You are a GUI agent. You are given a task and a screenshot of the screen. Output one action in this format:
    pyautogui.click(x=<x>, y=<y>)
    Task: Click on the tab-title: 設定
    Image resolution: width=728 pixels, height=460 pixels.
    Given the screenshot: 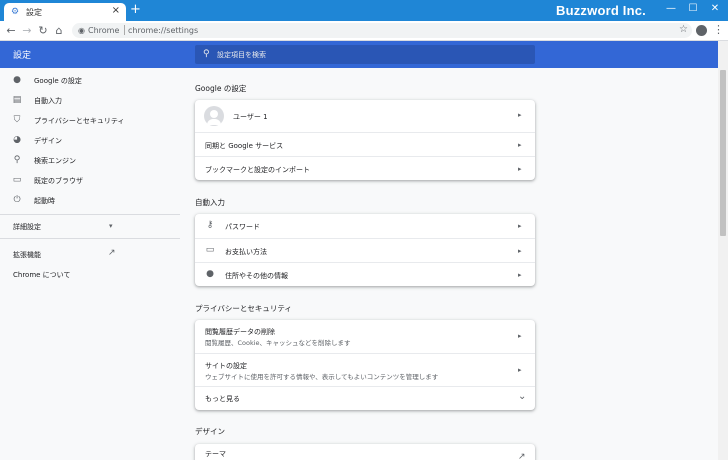 What is the action you would take?
    pyautogui.click(x=34, y=12)
    